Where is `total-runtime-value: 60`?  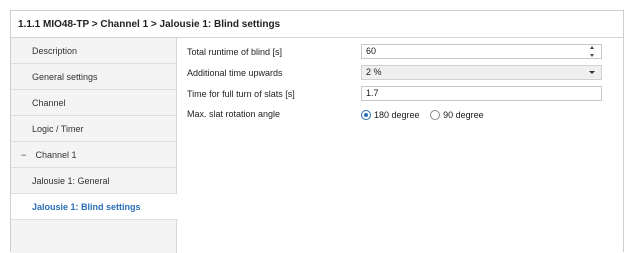
total-runtime-value: 60 is located at coordinates (371, 51).